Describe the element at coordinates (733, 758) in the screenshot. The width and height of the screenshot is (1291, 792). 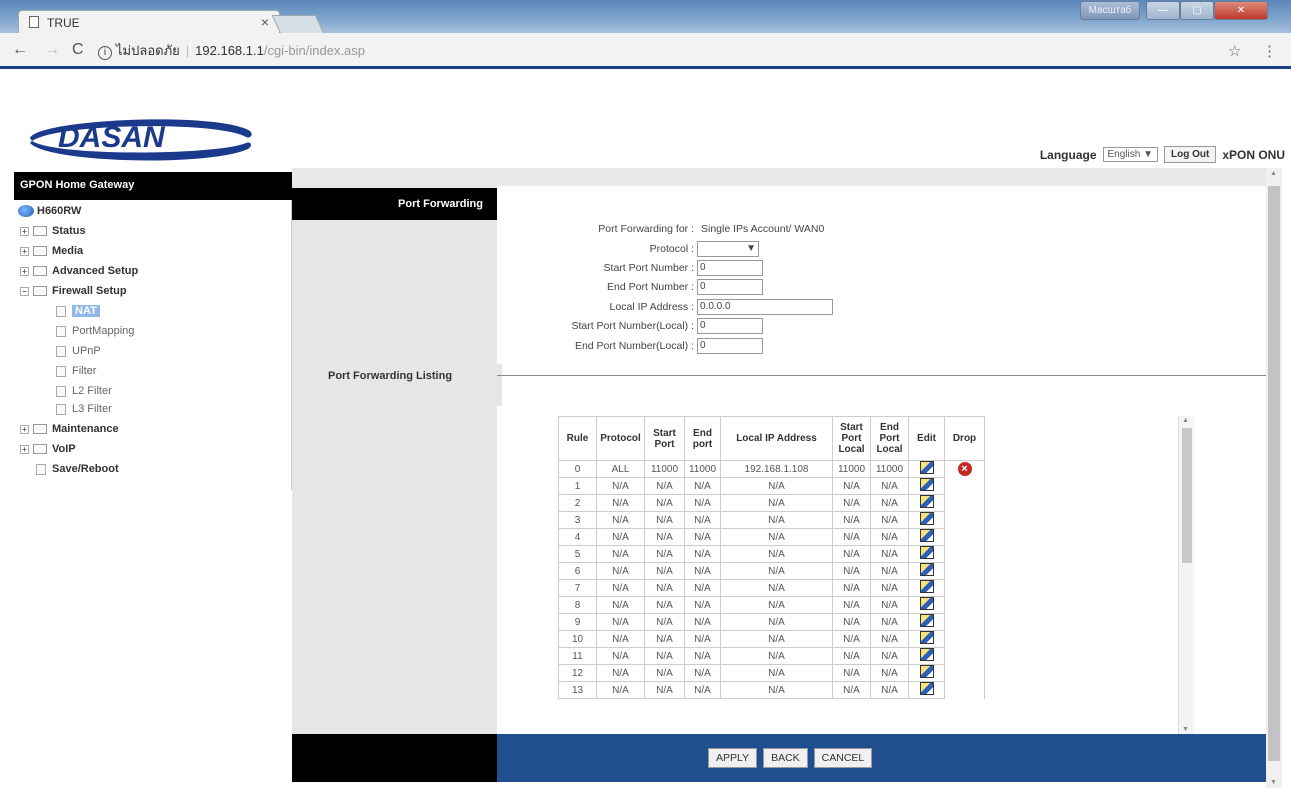
I see `apply-button: APPLY` at that location.